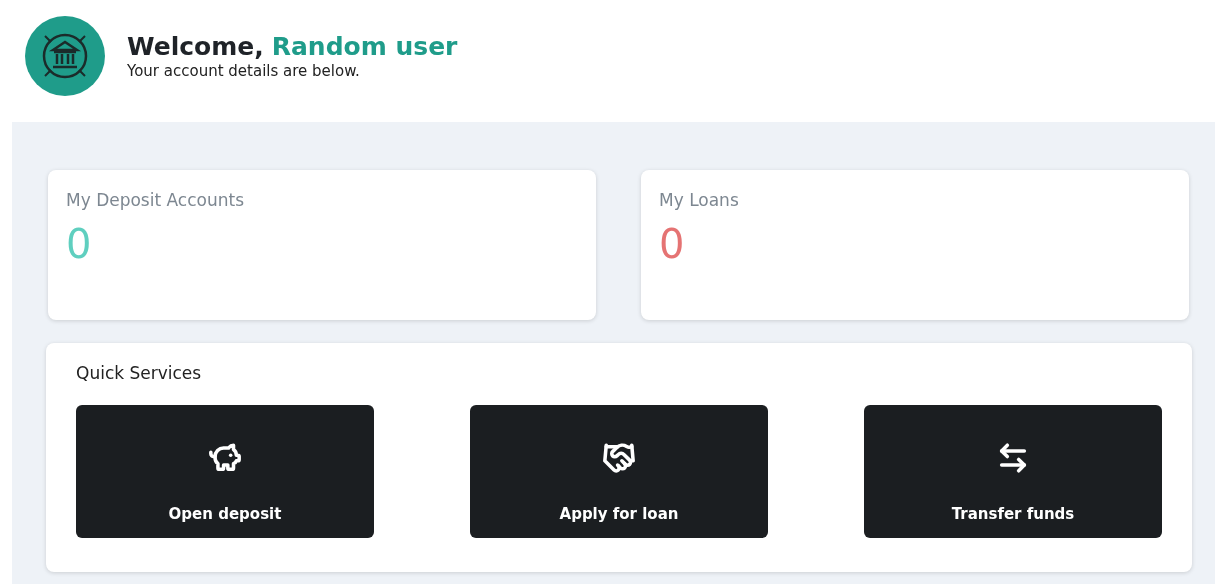 The height and width of the screenshot is (584, 1215). Describe the element at coordinates (619, 457) in the screenshot. I see `handshake-icon` at that location.